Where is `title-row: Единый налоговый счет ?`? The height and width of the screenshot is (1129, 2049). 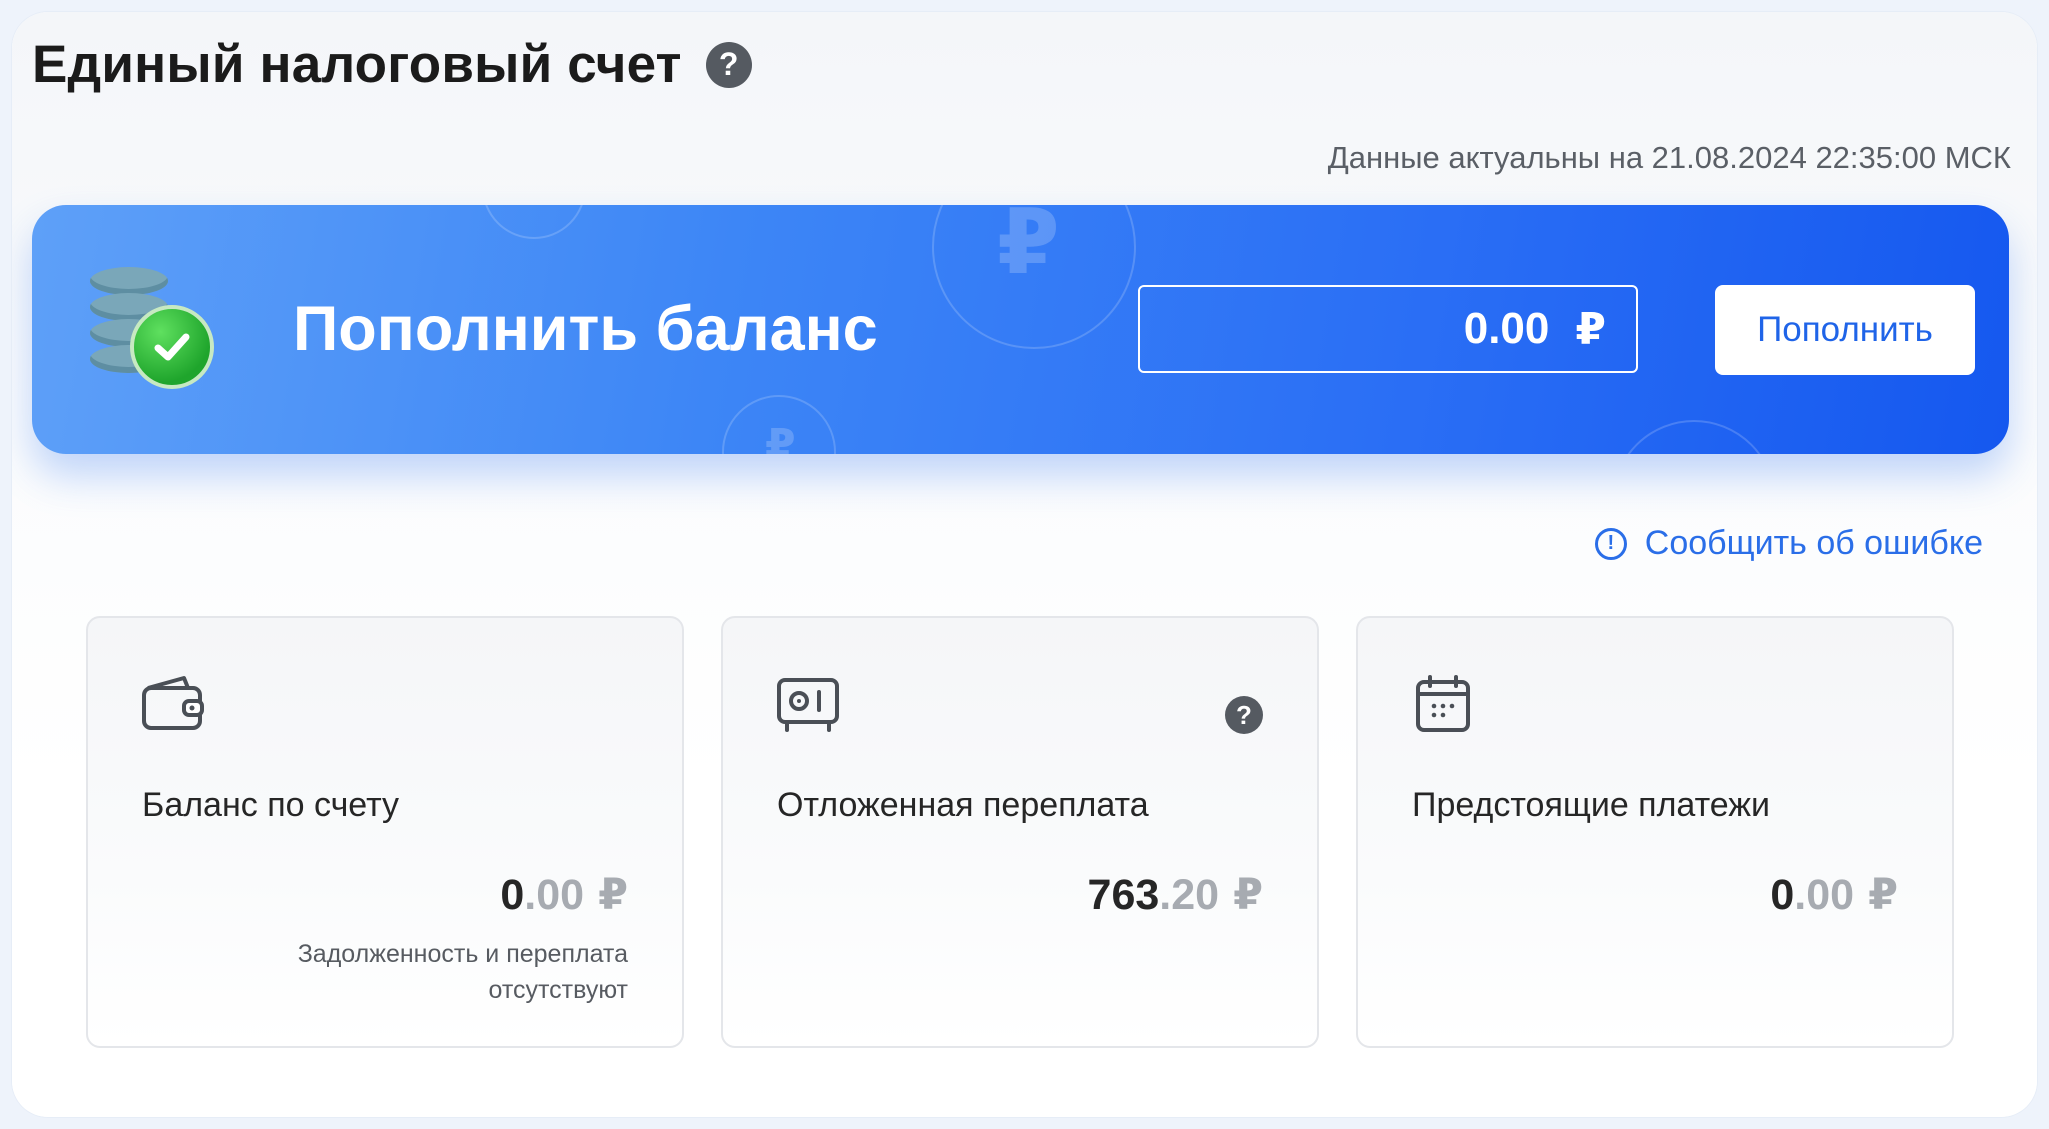 title-row: Единый налоговый счет ? is located at coordinates (392, 64).